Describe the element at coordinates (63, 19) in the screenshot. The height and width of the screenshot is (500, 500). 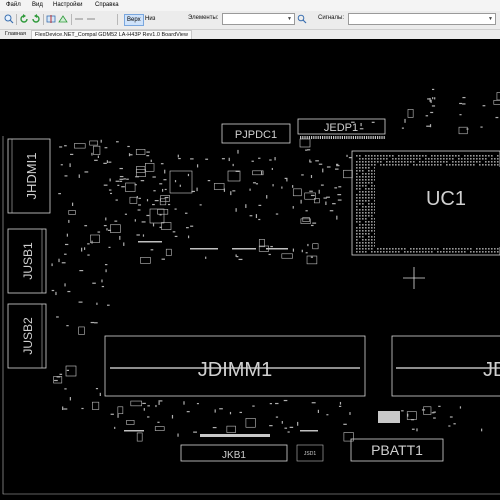
I see `mirror-icon` at that location.